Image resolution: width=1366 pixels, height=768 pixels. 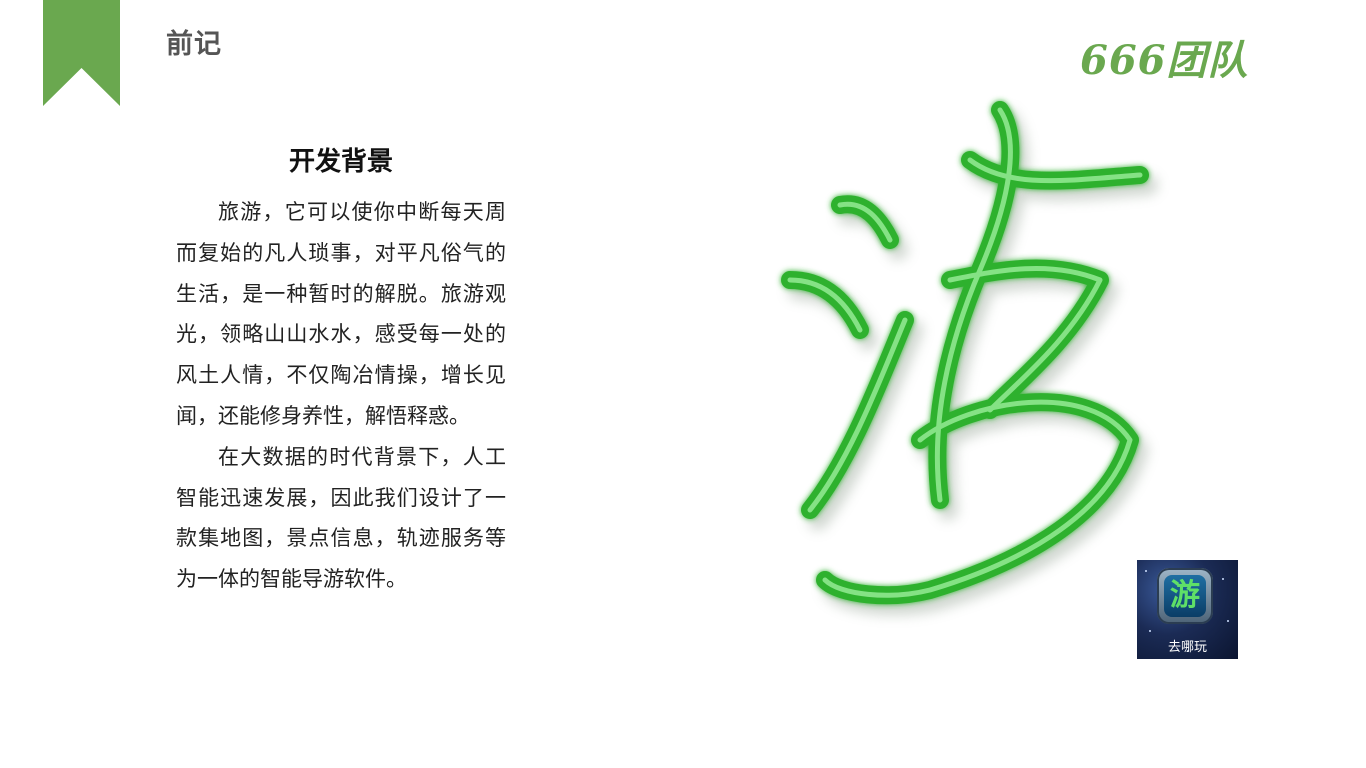 I want to click on app-badge: 游, so click(x=1185, y=596).